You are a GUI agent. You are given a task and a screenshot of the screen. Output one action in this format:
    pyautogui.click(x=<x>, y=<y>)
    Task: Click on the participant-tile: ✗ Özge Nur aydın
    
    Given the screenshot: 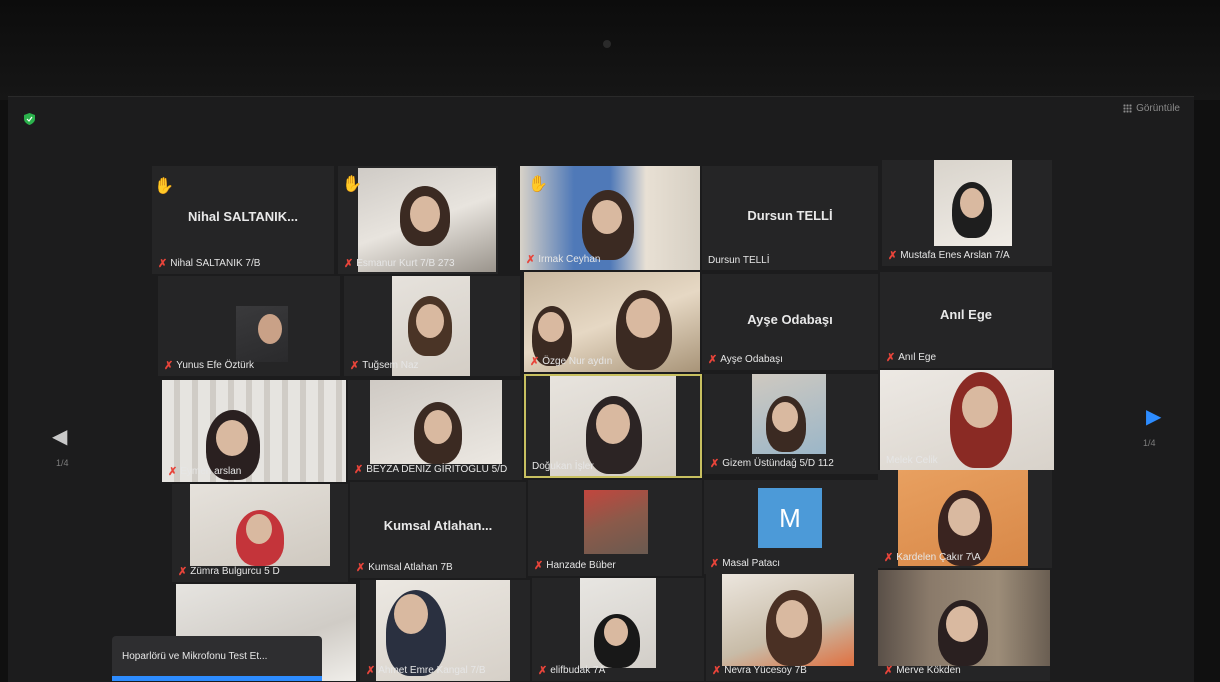 What is the action you would take?
    pyautogui.click(x=612, y=322)
    